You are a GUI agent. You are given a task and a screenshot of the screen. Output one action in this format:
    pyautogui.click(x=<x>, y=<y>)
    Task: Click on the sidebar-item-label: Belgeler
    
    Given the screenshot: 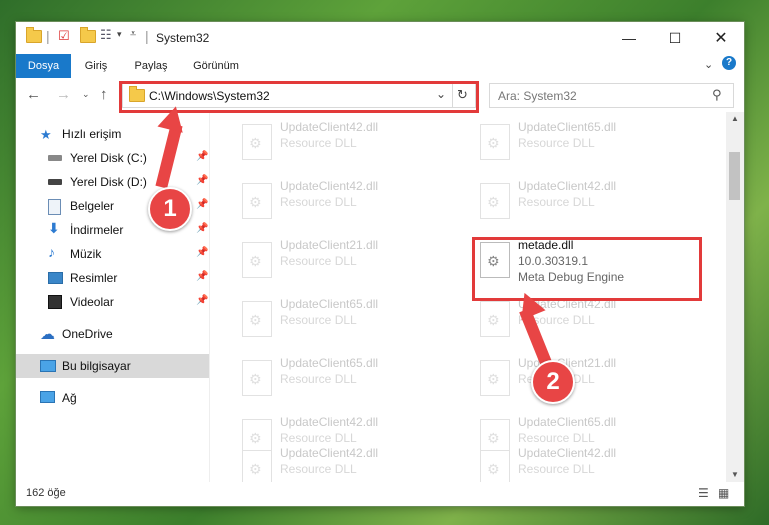 What is the action you would take?
    pyautogui.click(x=92, y=206)
    